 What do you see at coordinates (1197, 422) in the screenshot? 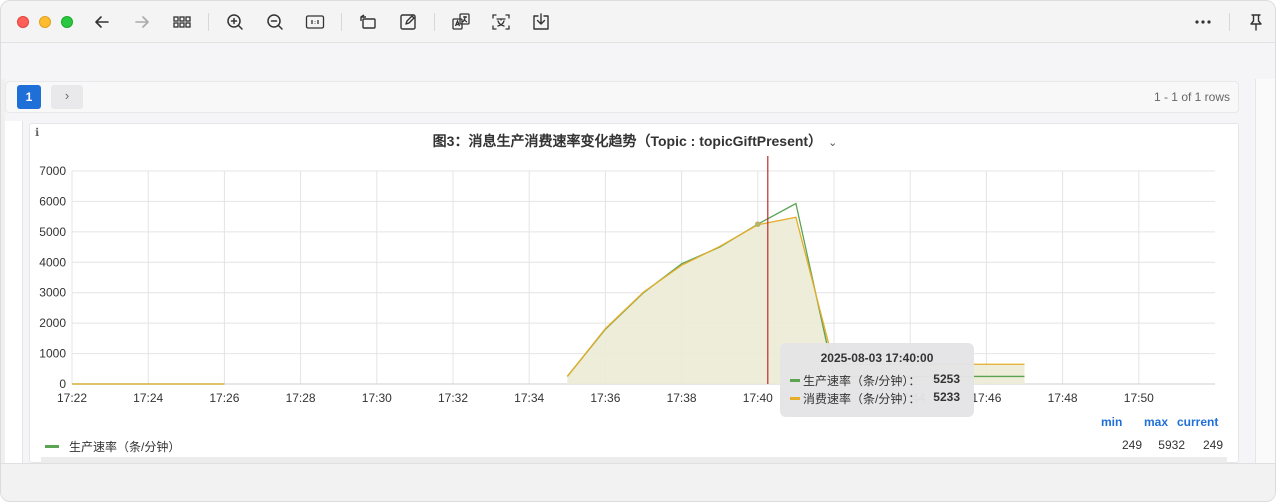
I see `legend-header-current: current` at bounding box center [1197, 422].